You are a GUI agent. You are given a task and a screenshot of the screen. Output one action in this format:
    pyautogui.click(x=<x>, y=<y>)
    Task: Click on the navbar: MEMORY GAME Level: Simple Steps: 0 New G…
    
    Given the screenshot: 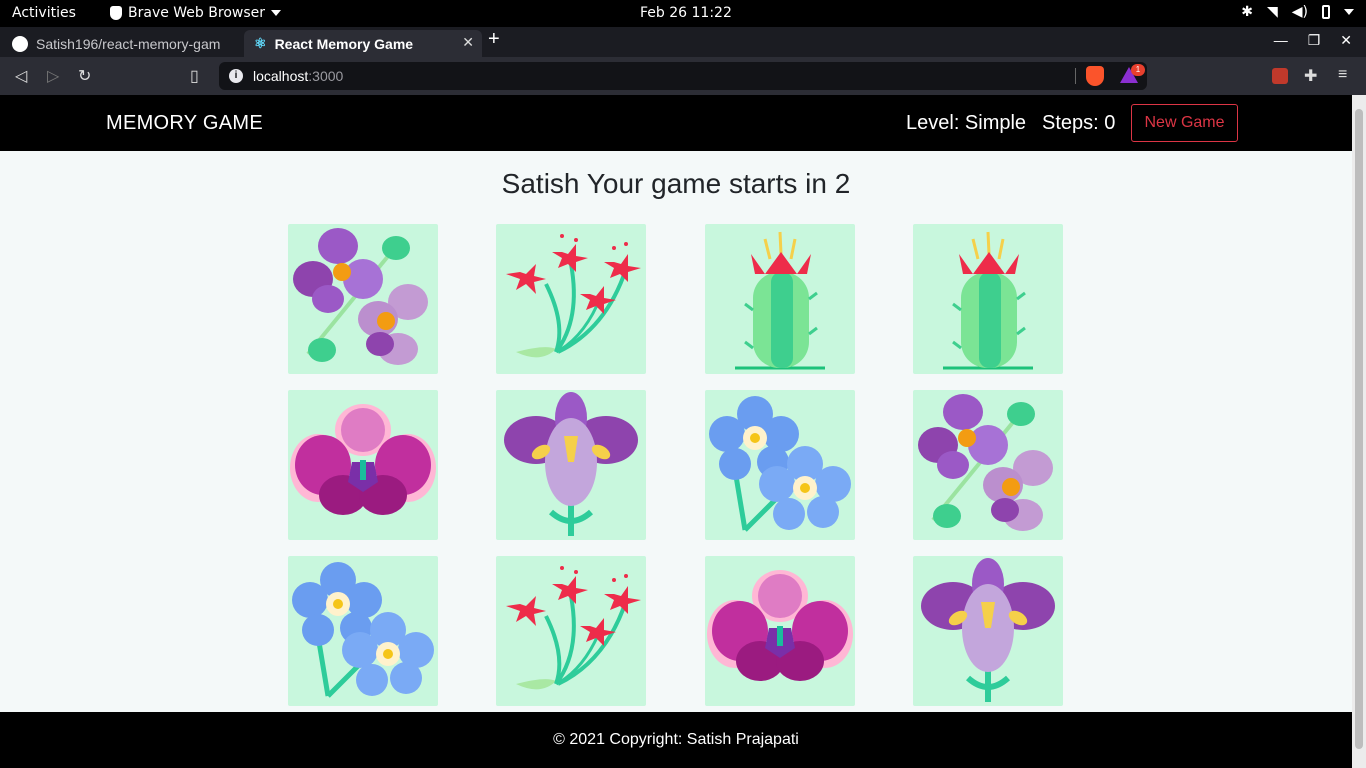 What is the action you would take?
    pyautogui.click(x=676, y=123)
    